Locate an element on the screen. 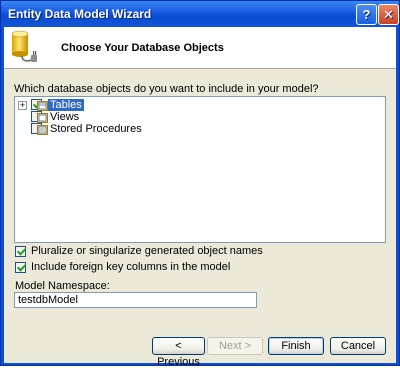 The image size is (400, 370). pluralize-checkbox is located at coordinates (20, 251).